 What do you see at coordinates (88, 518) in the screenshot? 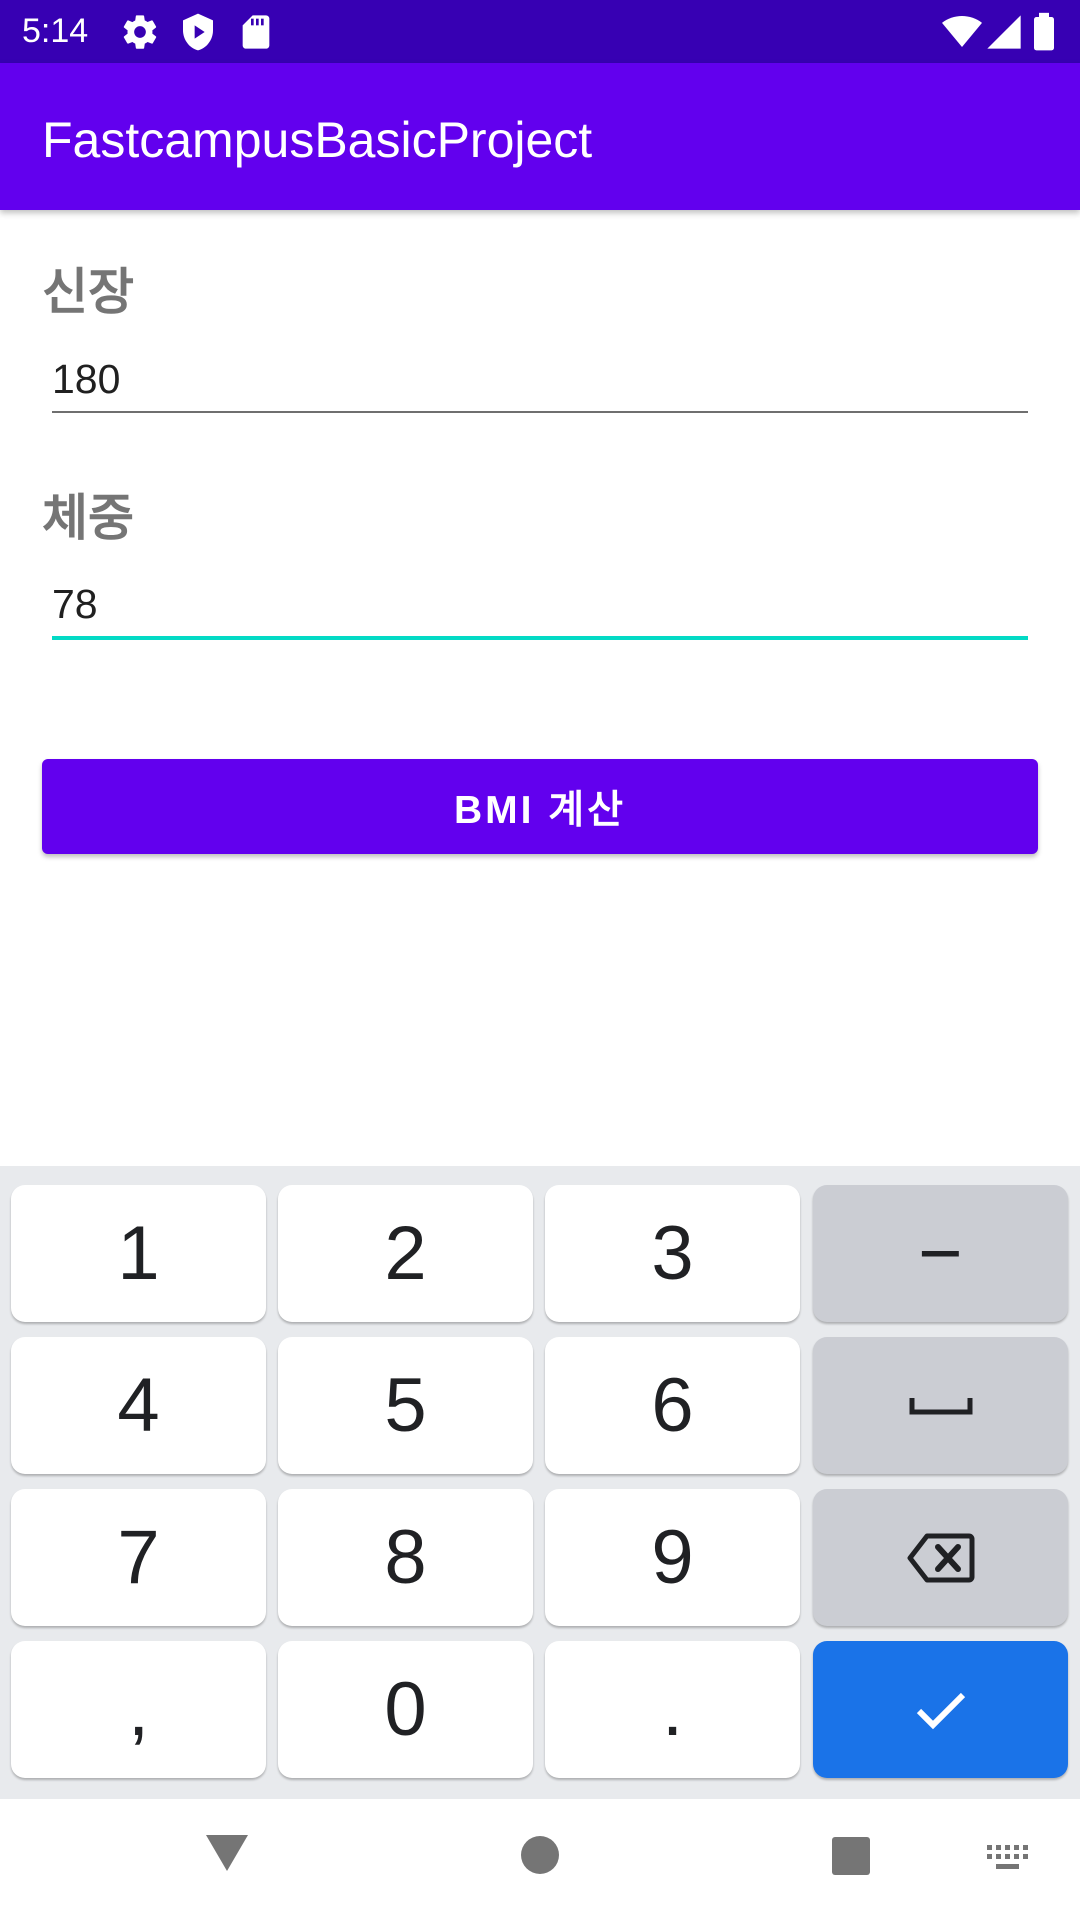
I see `weight-label: 체중` at bounding box center [88, 518].